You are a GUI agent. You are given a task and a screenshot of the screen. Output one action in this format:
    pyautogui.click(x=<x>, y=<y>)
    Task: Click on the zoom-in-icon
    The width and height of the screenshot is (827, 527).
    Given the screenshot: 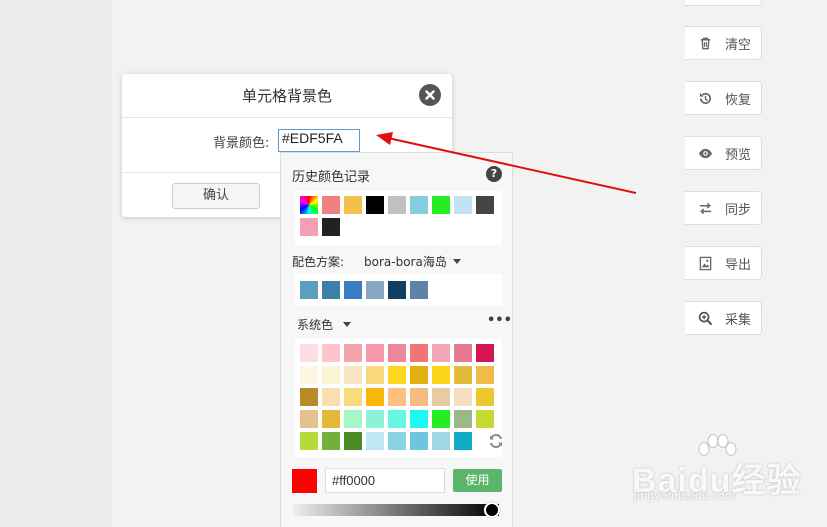 What is the action you would take?
    pyautogui.click(x=705, y=318)
    